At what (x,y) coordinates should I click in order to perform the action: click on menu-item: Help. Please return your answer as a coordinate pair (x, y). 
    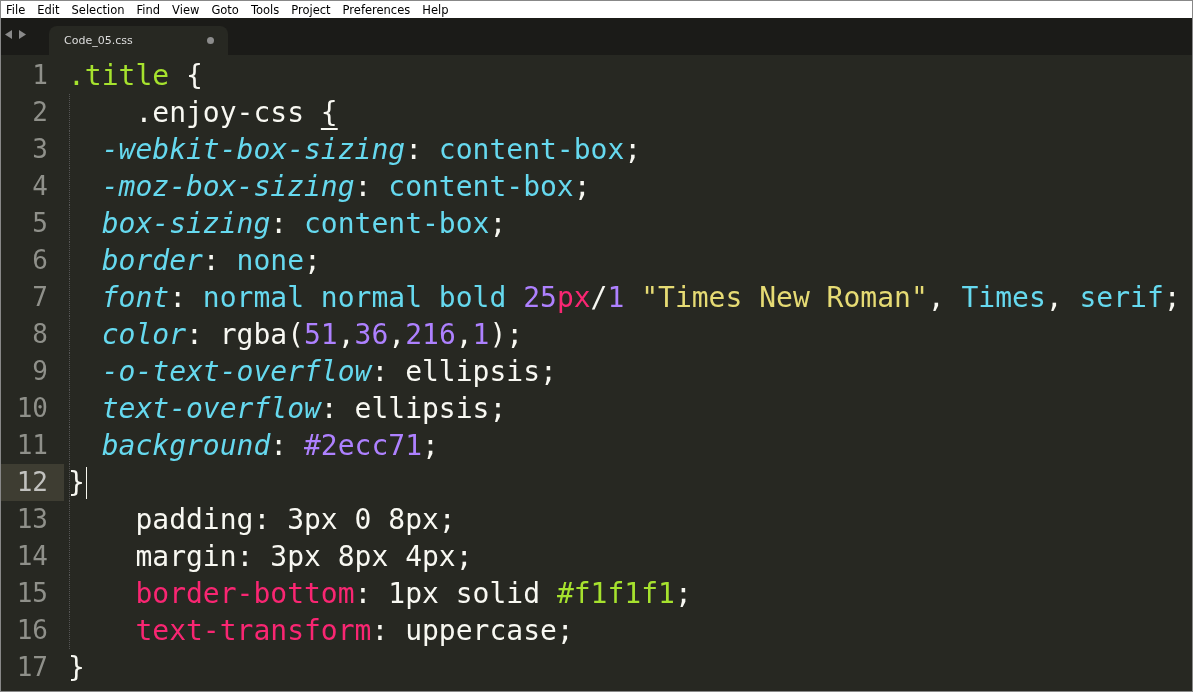
    Looking at the image, I should click on (440, 9).